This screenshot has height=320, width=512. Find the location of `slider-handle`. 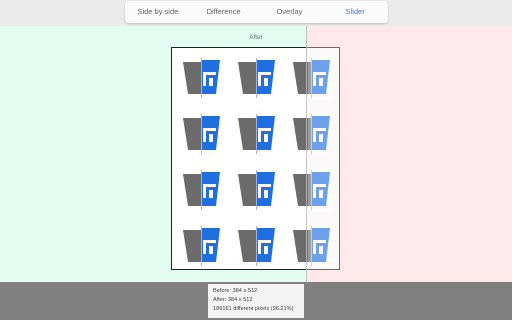

slider-handle is located at coordinates (306, 35).